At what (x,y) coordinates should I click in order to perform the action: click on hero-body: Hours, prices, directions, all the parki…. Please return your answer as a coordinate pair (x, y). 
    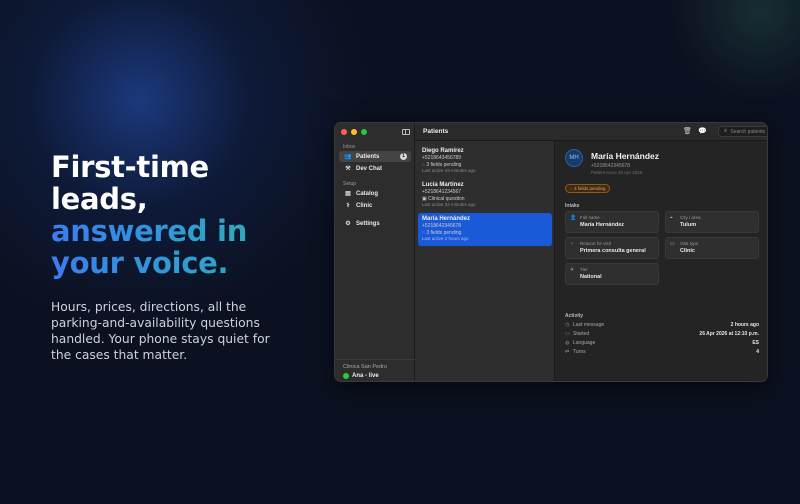
    Looking at the image, I should click on (160, 331).